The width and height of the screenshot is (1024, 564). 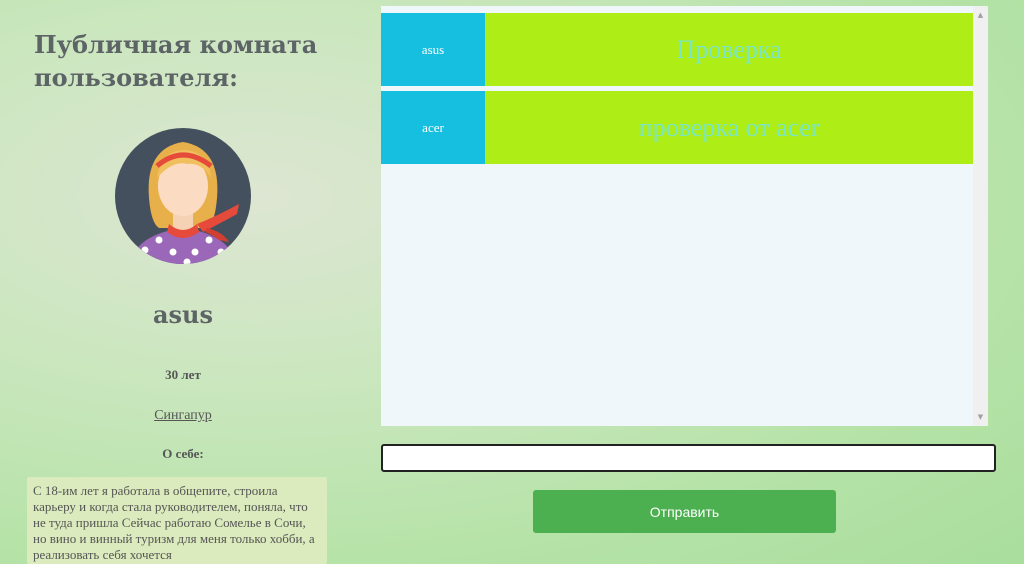 What do you see at coordinates (684, 511) in the screenshot?
I see `send-button: Отправить` at bounding box center [684, 511].